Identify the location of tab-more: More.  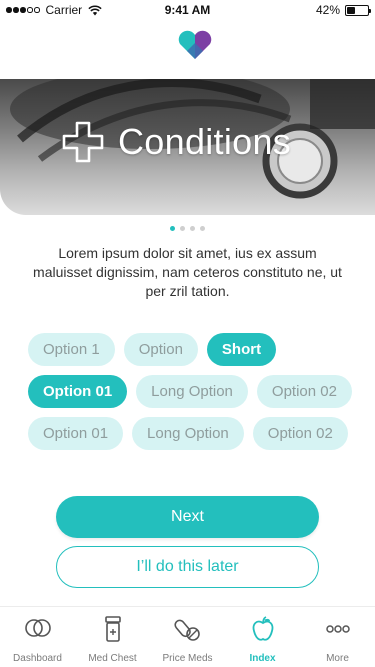
(337, 637).